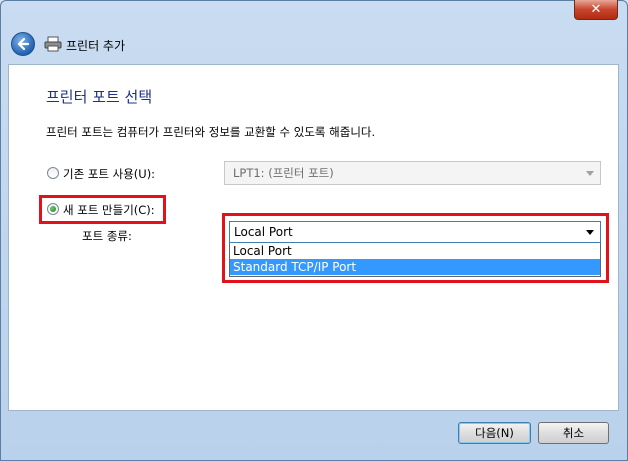 Image resolution: width=628 pixels, height=461 pixels. Describe the element at coordinates (53, 44) in the screenshot. I see `printer-icon` at that location.